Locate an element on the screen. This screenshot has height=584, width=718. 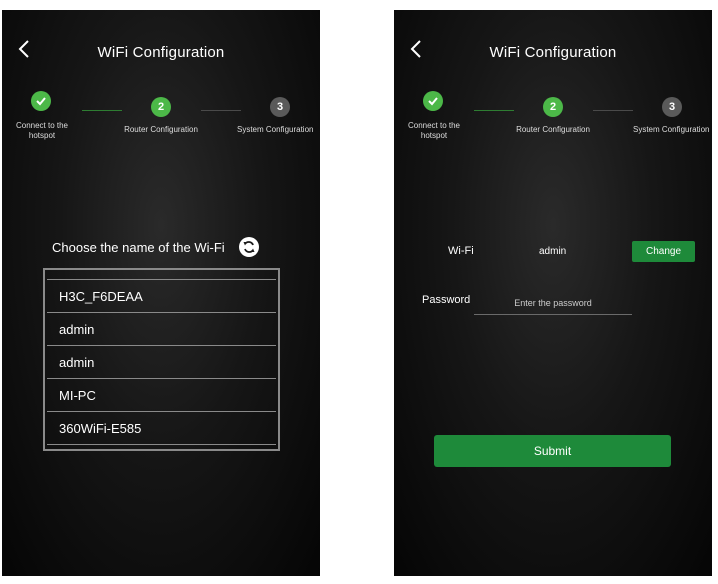
choose-wifi-label: Choose the name of the Wi-Fi is located at coordinates (138, 247).